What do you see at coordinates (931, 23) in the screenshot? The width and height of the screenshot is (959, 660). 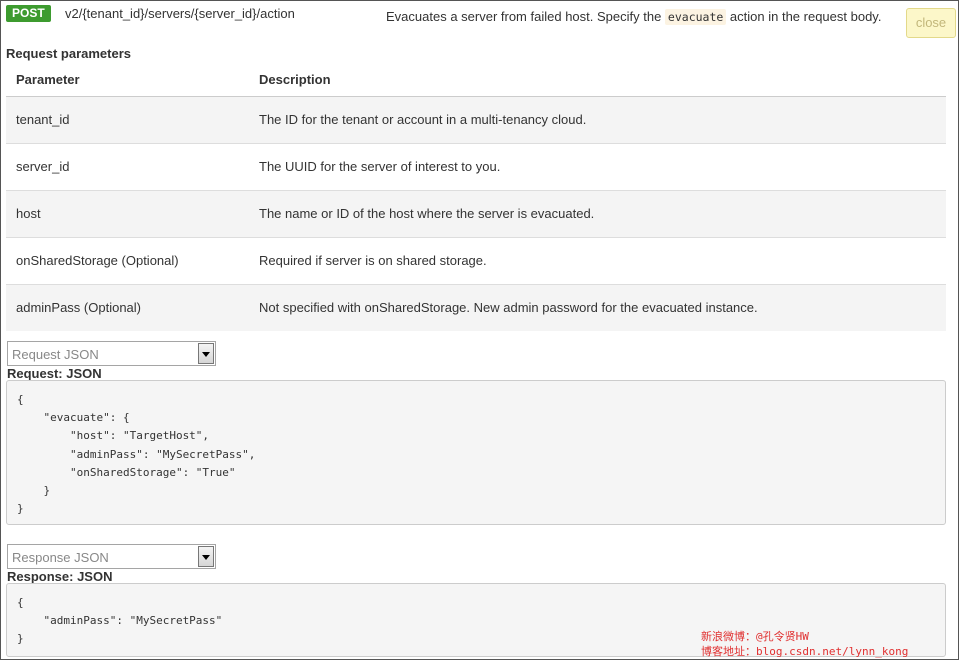 I see `close-button: close` at bounding box center [931, 23].